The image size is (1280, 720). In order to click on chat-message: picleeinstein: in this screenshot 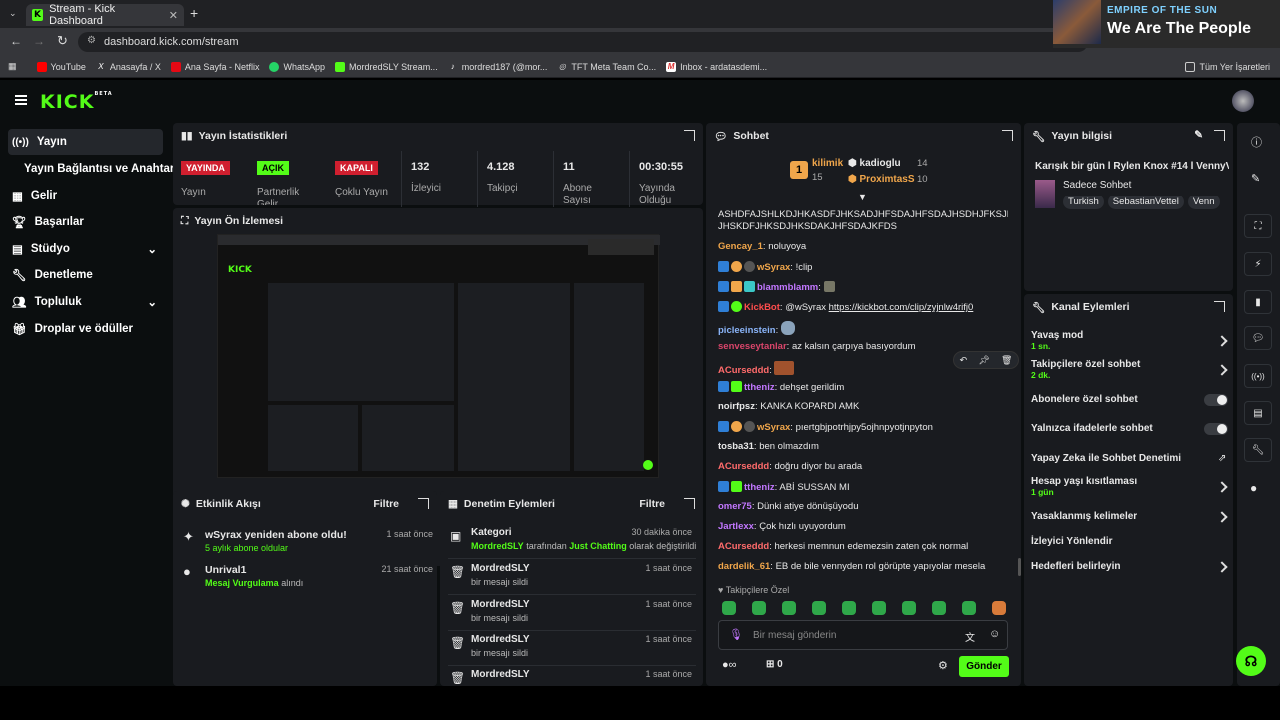, I will do `click(863, 329)`.